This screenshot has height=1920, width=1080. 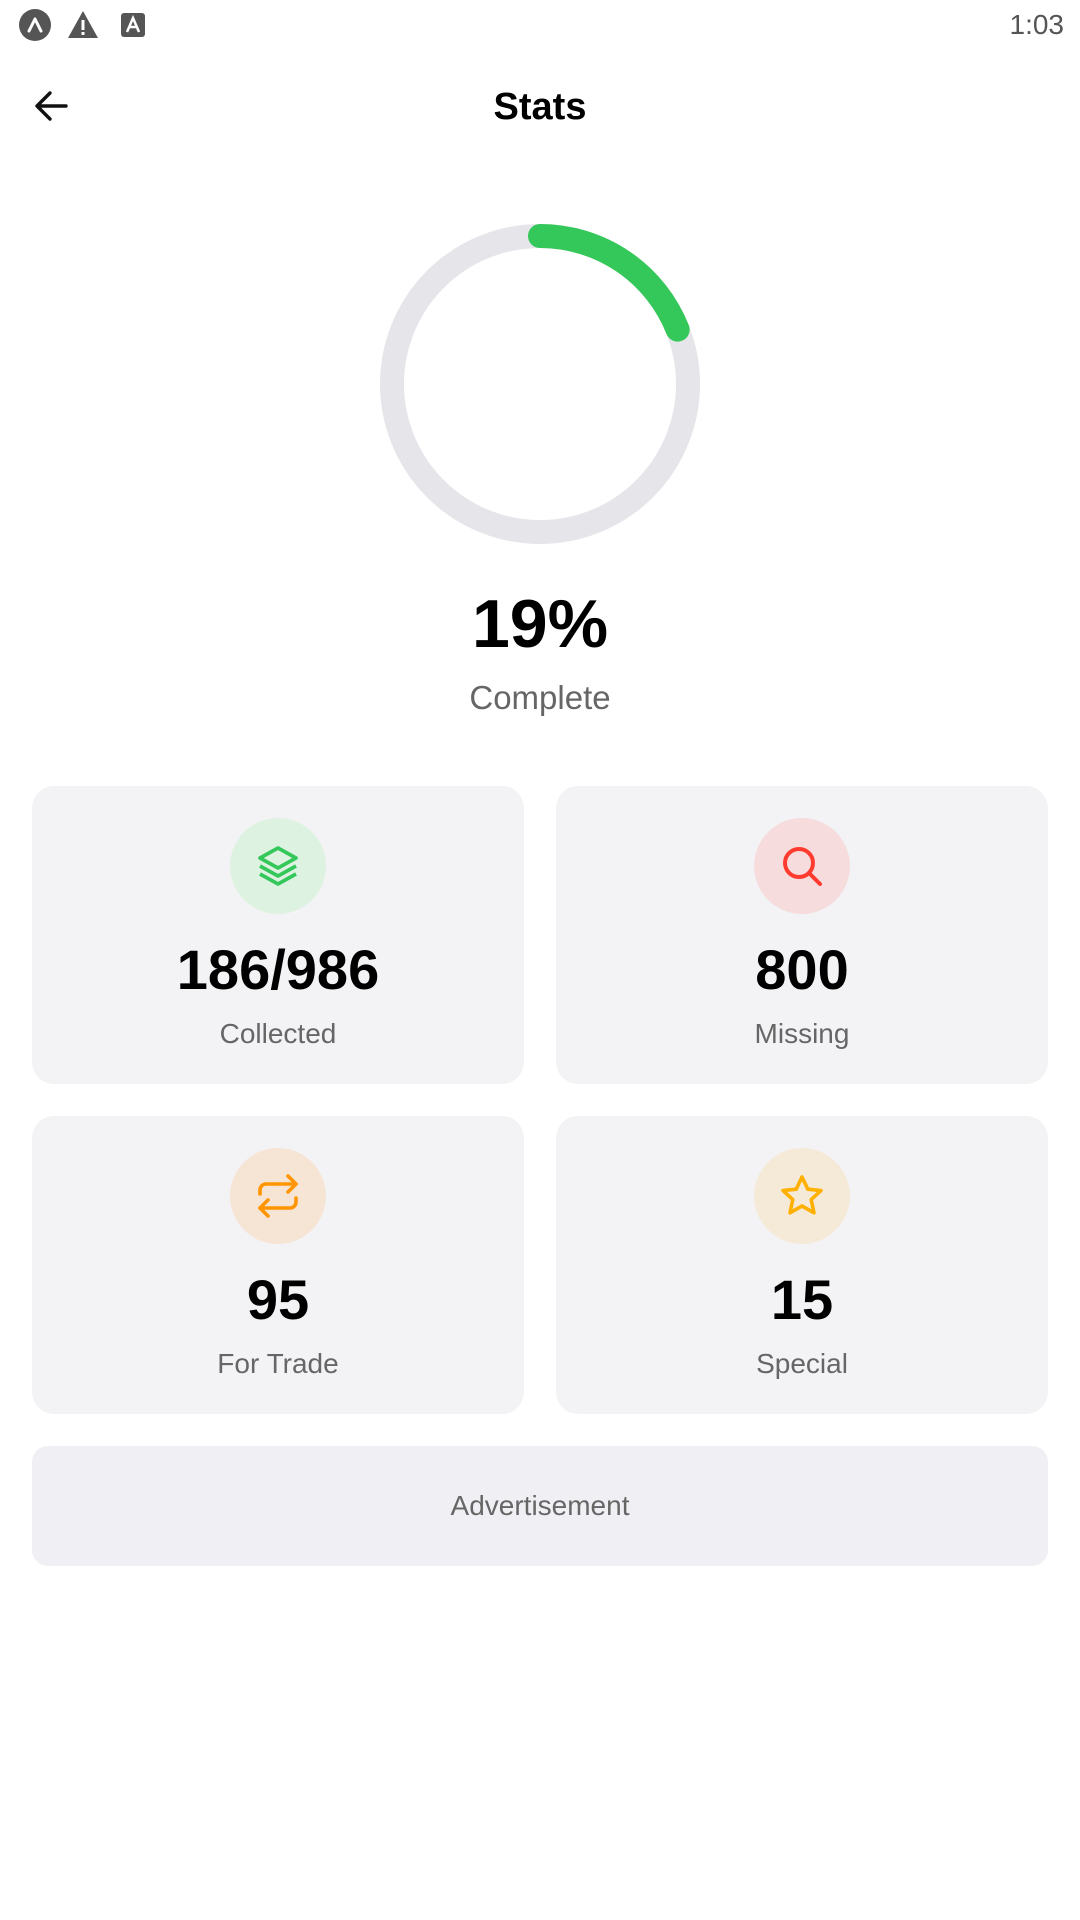 What do you see at coordinates (802, 969) in the screenshot?
I see `stat-value: 800` at bounding box center [802, 969].